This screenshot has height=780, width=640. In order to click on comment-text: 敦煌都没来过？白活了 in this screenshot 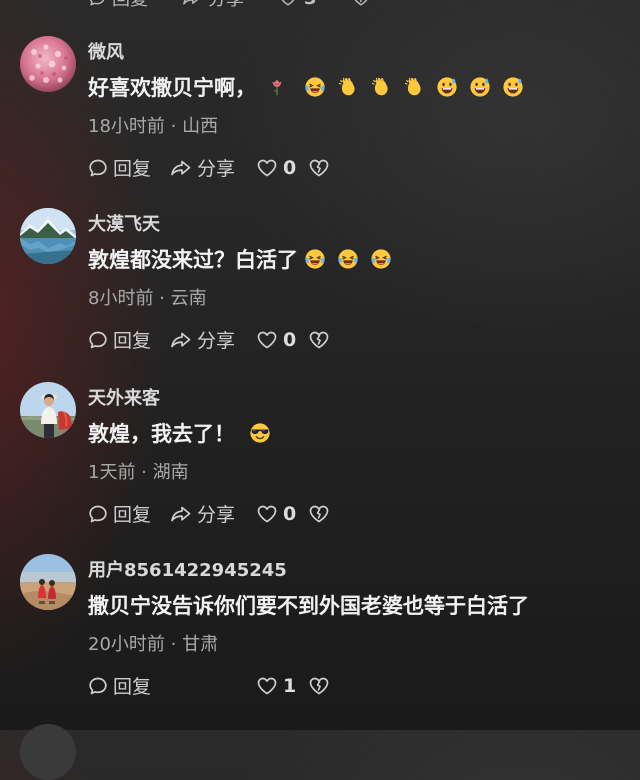, I will do `click(240, 259)`.